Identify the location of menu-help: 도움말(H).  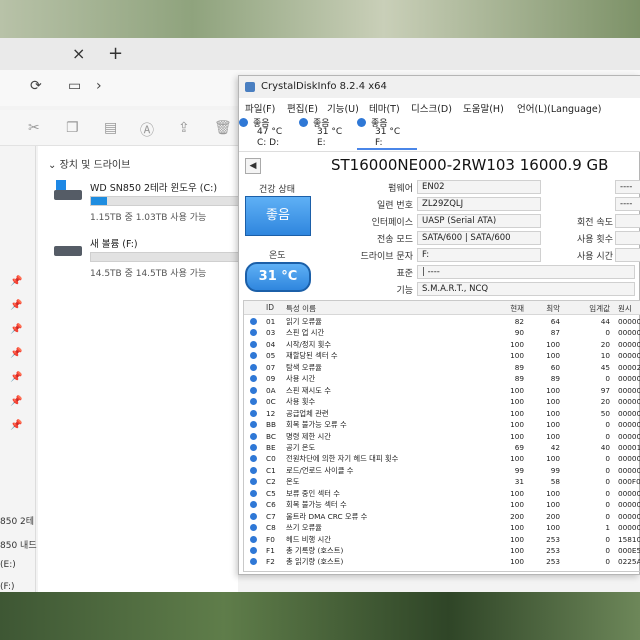
(483, 108).